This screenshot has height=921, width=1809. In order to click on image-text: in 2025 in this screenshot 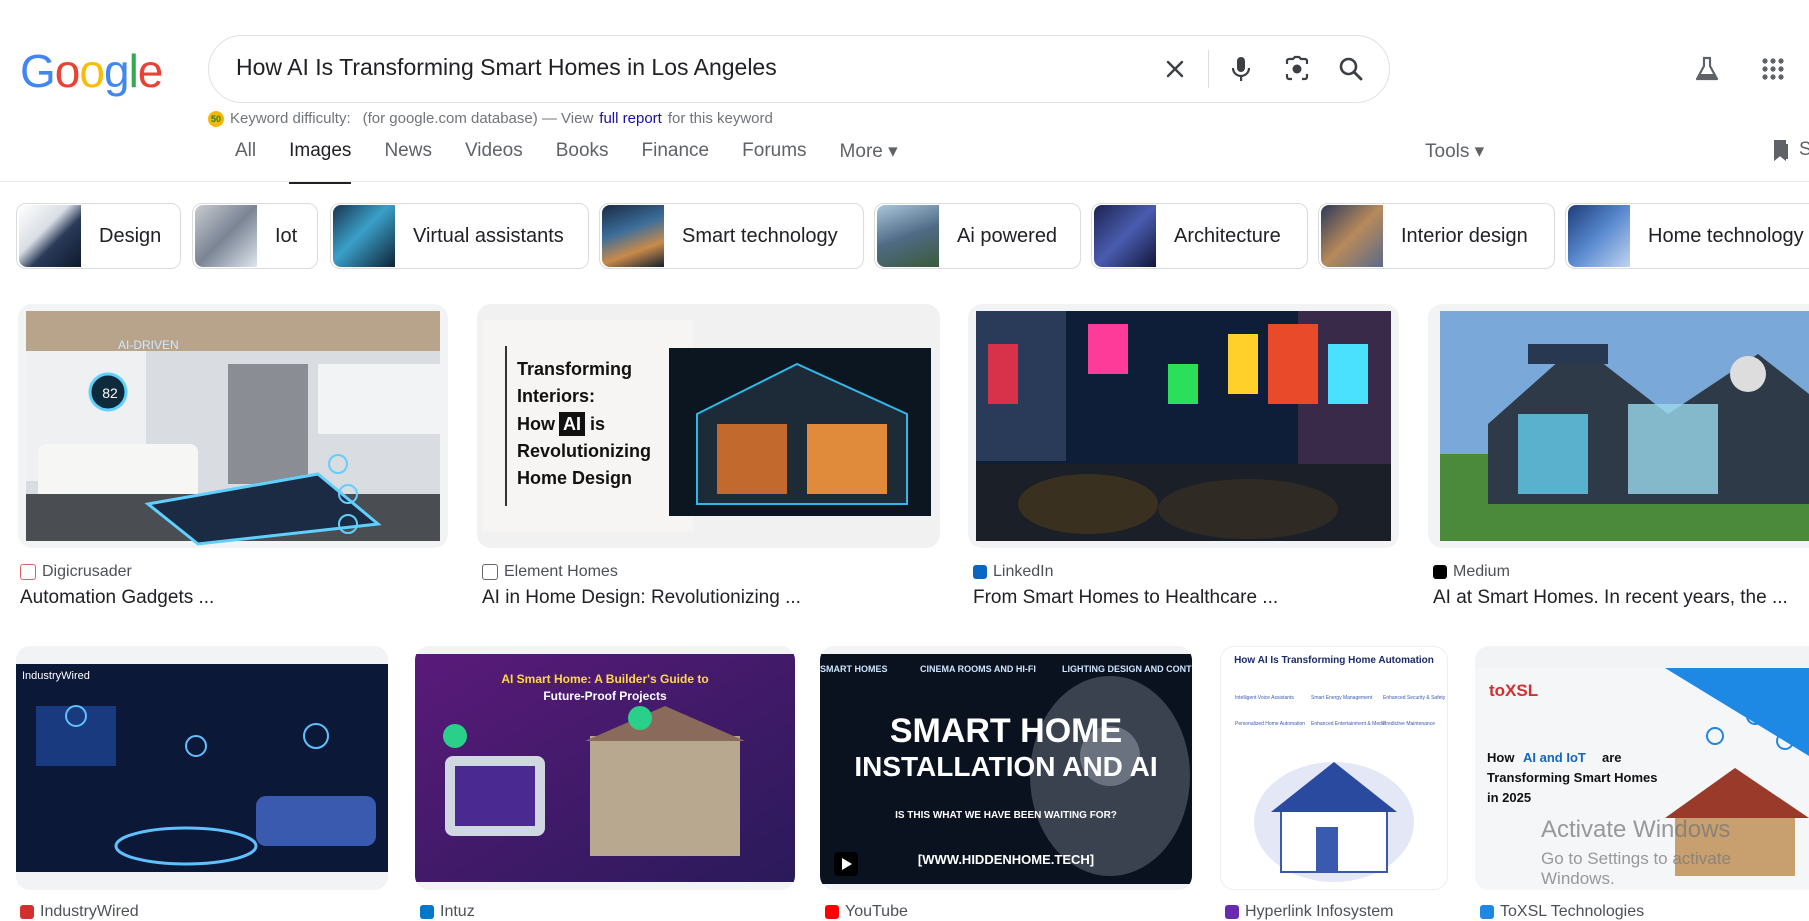, I will do `click(1509, 797)`.